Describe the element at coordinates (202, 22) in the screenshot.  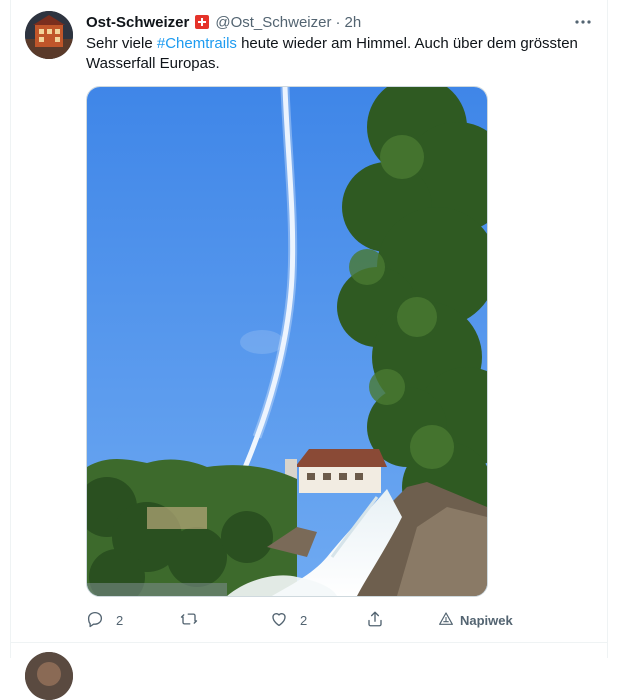
I see `swiss-flag-icon` at that location.